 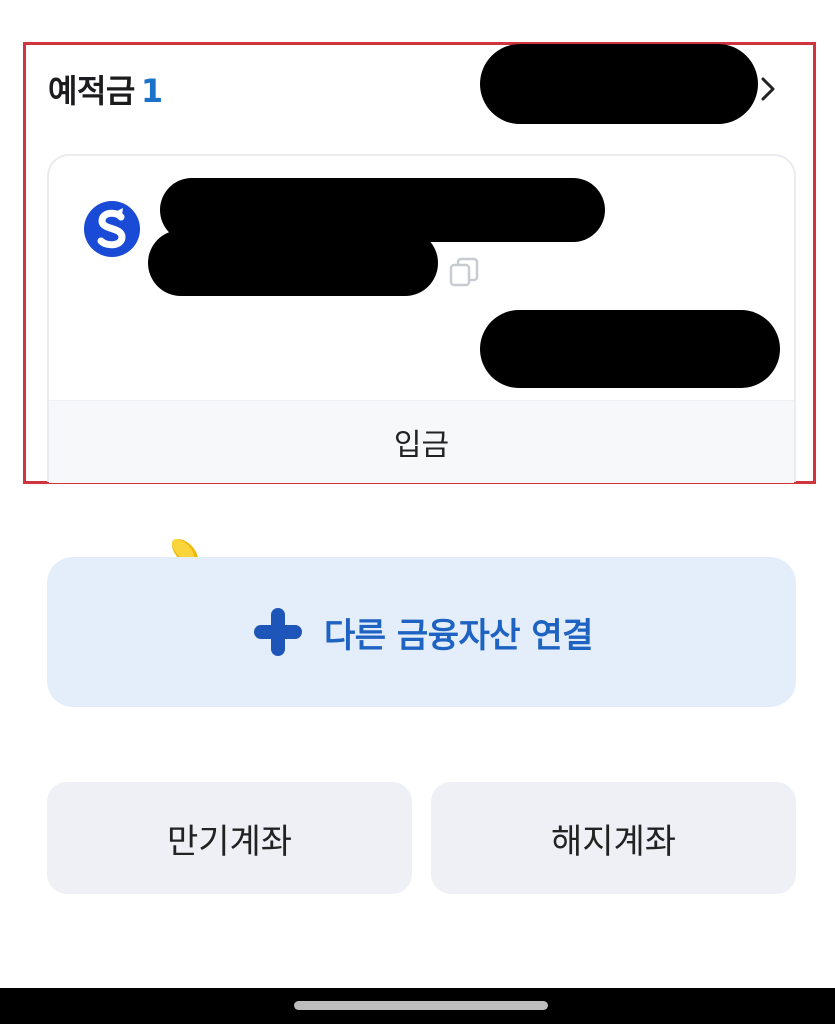 I want to click on shinhan-bank-logo-icon, so click(x=112, y=229).